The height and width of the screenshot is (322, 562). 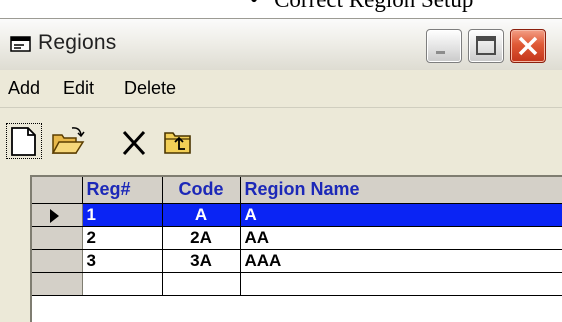 I want to click on table-row: 1 A A, so click(x=297, y=215).